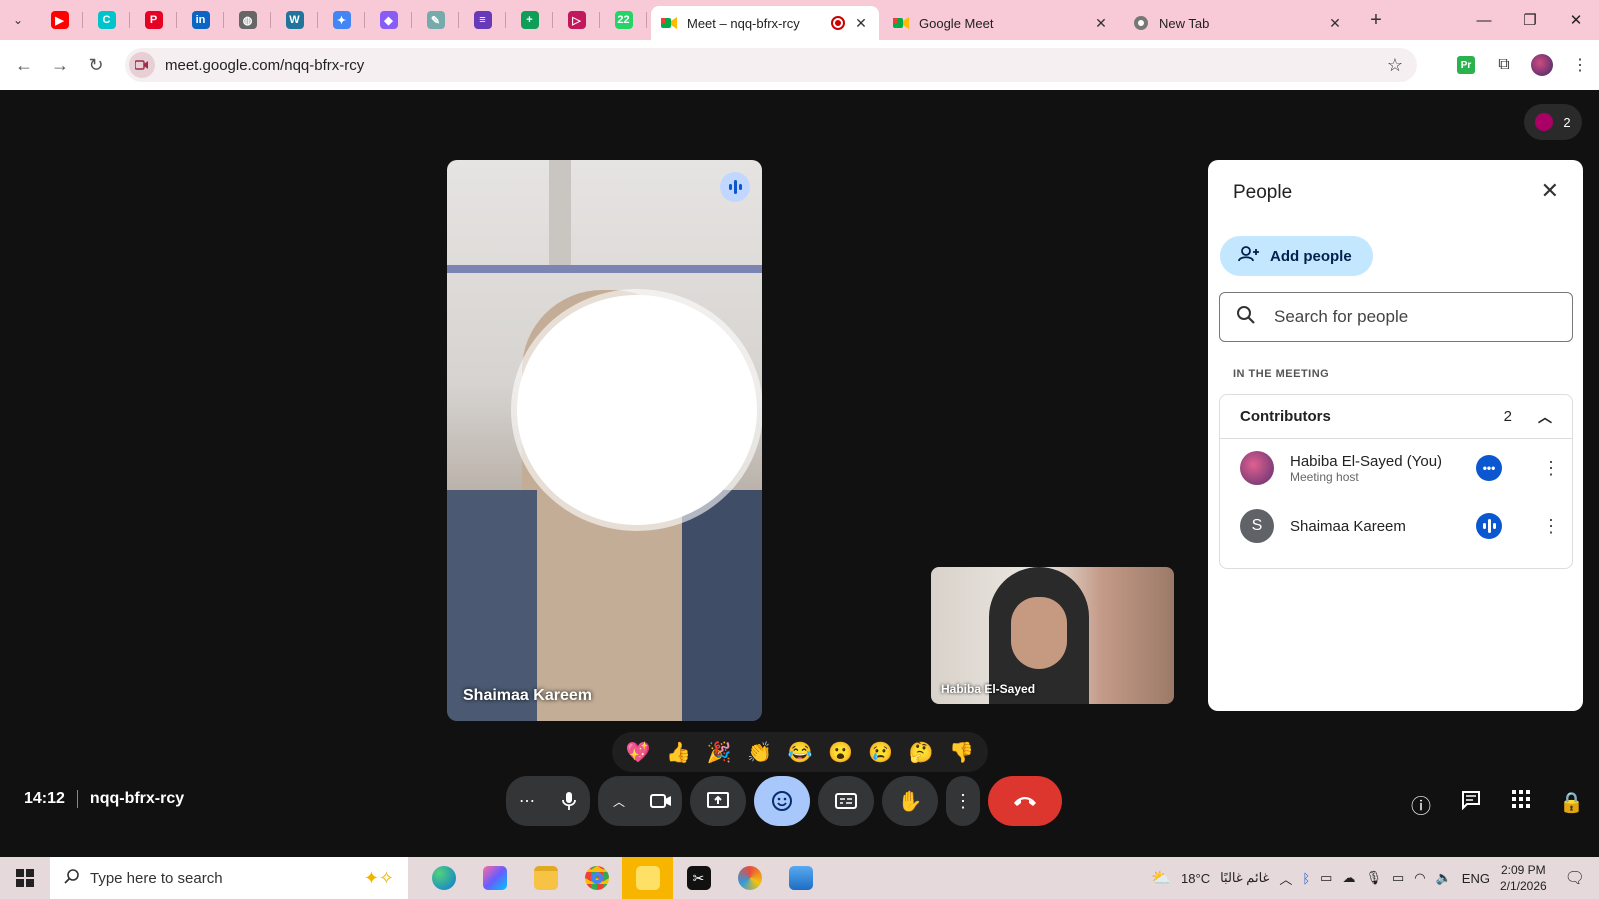  What do you see at coordinates (1471, 804) in the screenshot?
I see `chat-icon` at bounding box center [1471, 804].